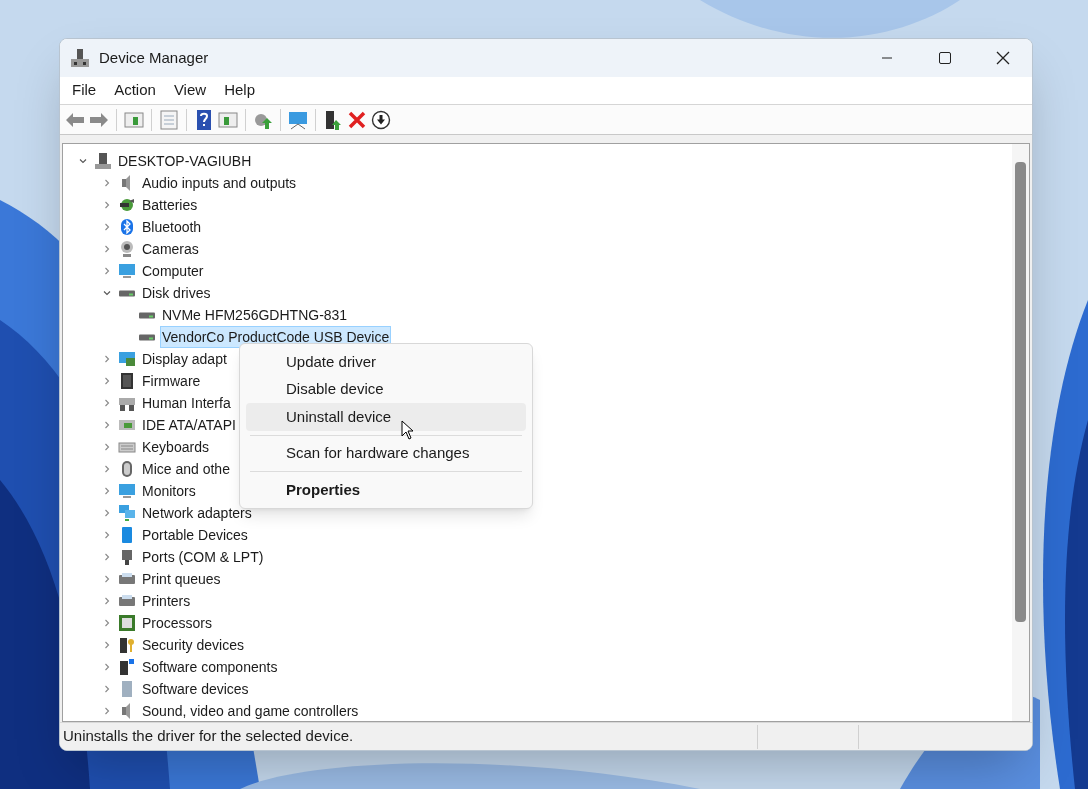  What do you see at coordinates (239, 90) in the screenshot?
I see `menu-item: Help` at bounding box center [239, 90].